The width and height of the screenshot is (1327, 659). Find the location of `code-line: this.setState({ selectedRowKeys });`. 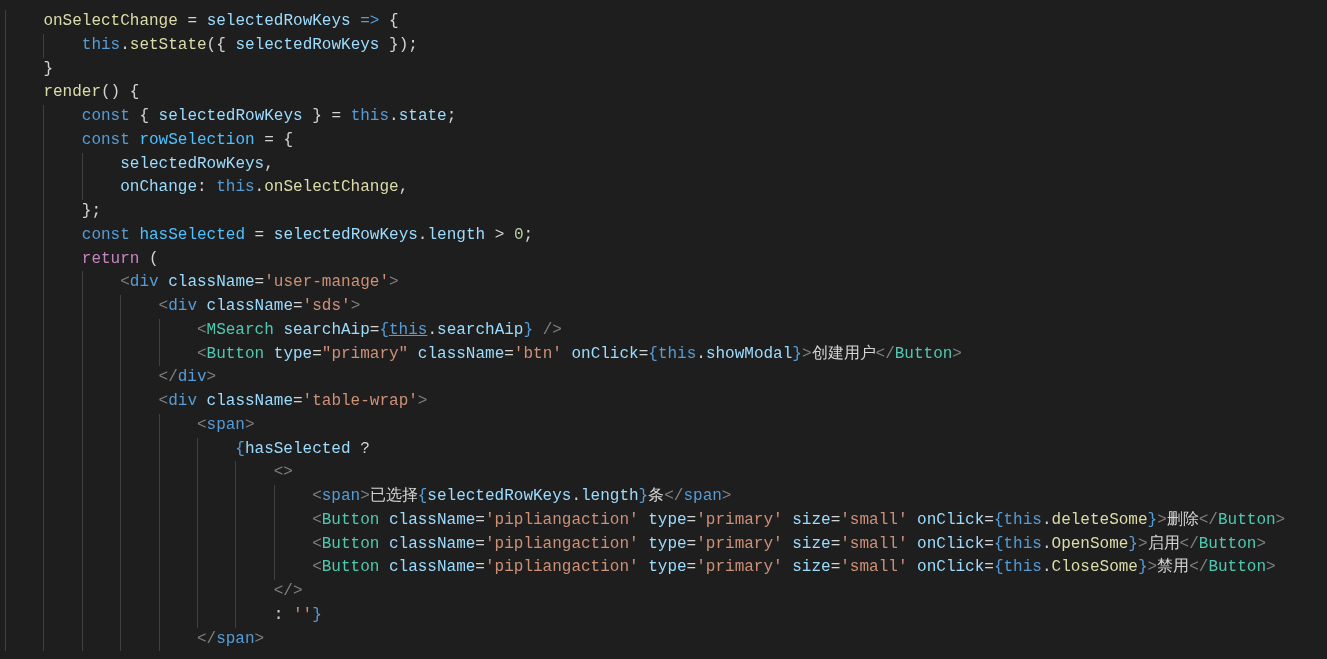

code-line: this.setState({ selectedRowKeys }); is located at coordinates (249, 45).